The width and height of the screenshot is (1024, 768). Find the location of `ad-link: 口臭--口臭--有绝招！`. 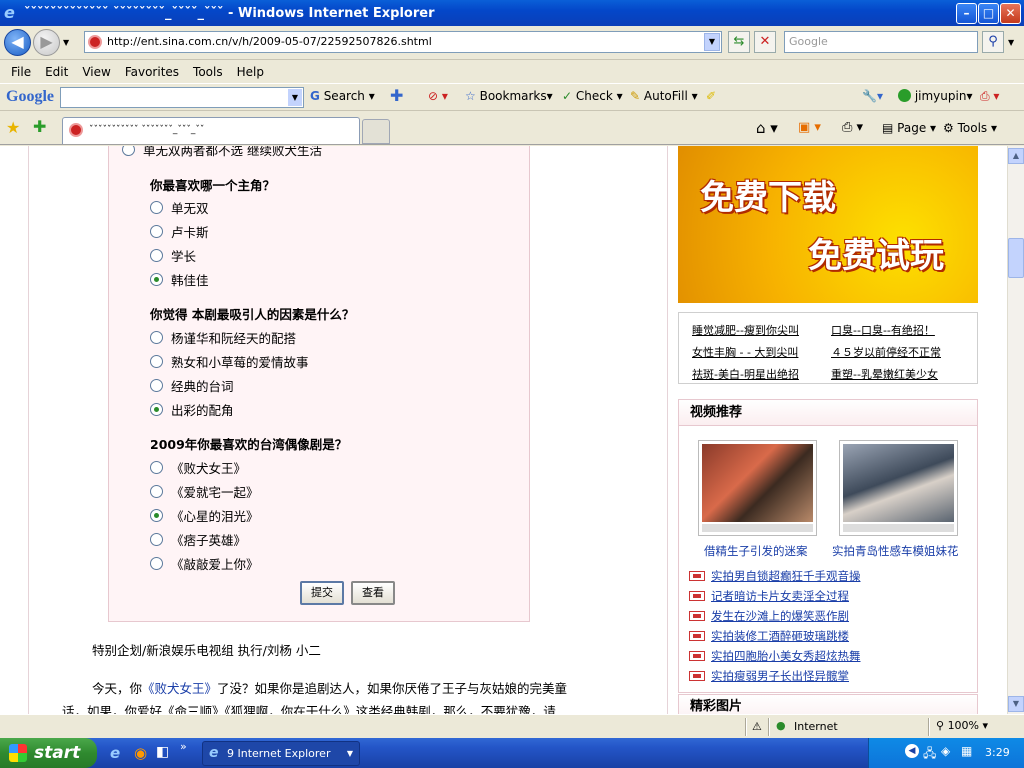

ad-link: 口臭--口臭--有绝招！ is located at coordinates (883, 330).